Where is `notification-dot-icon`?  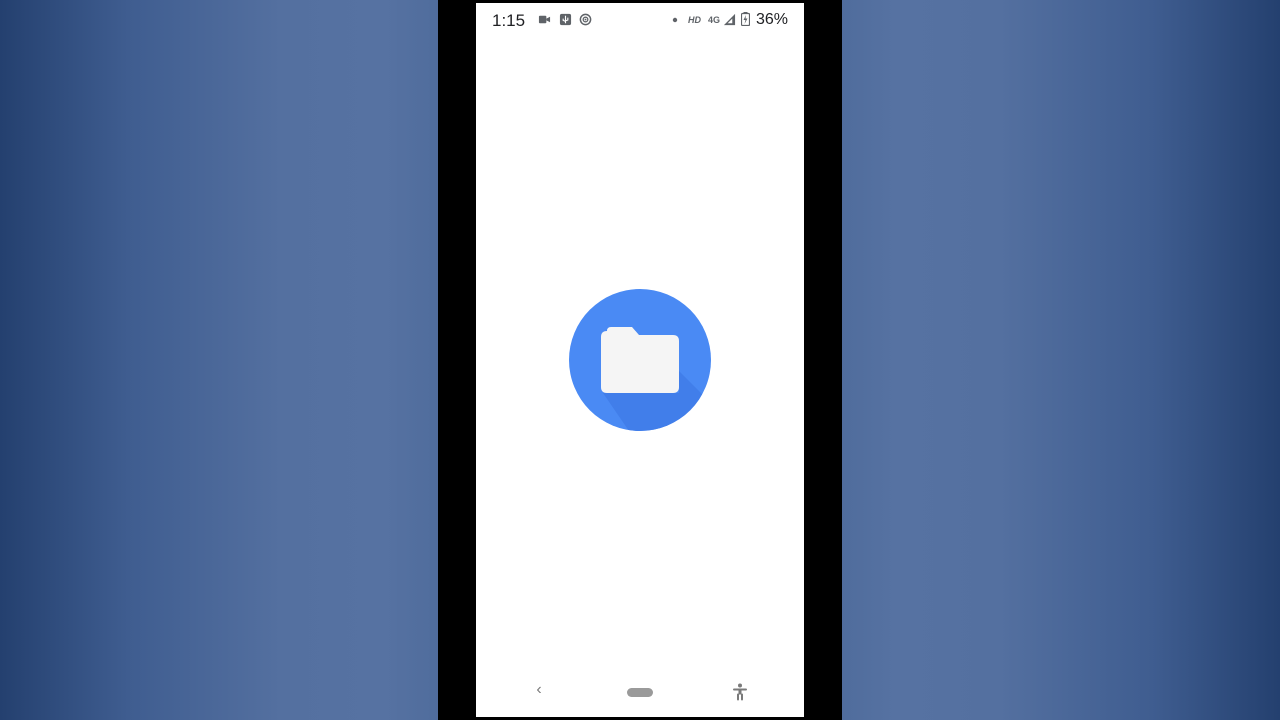
notification-dot-icon is located at coordinates (675, 20).